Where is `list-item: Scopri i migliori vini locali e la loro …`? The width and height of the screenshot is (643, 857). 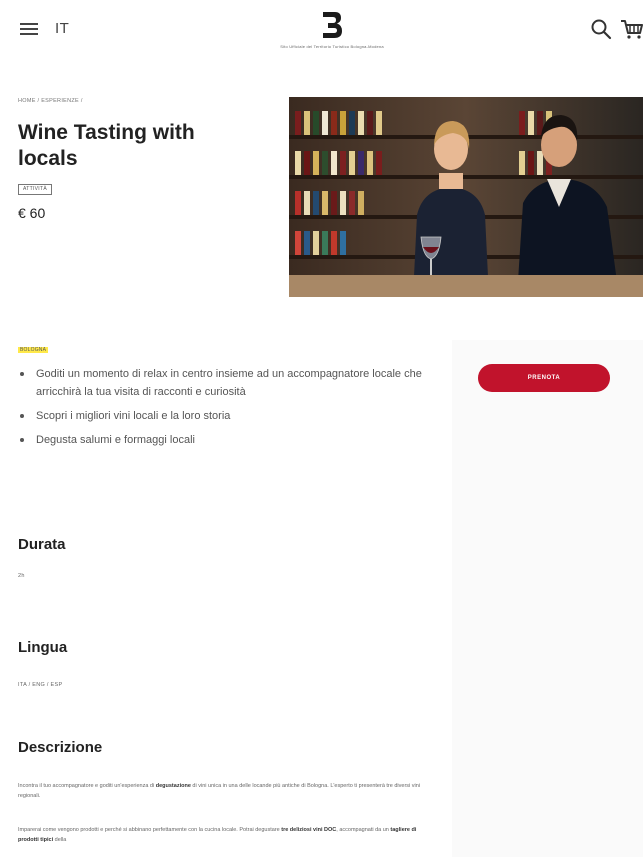 list-item: Scopri i migliori vini locali e la loro … is located at coordinates (228, 416).